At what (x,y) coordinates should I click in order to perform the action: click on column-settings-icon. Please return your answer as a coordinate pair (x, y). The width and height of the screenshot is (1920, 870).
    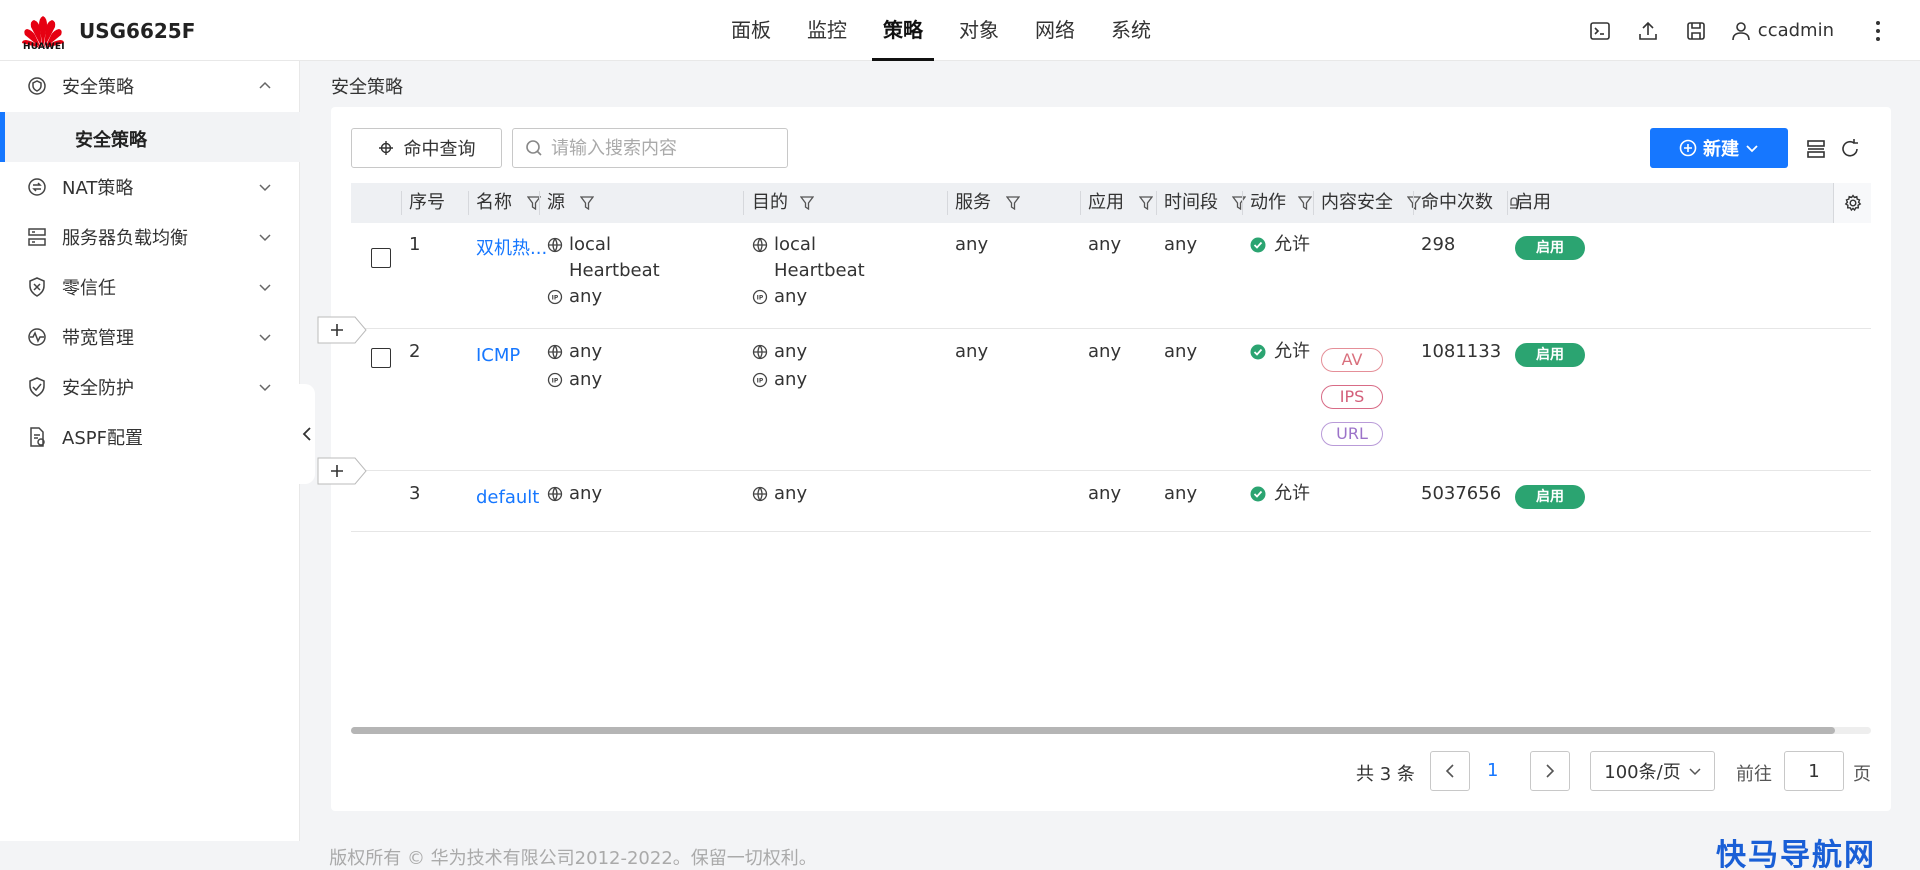
    Looking at the image, I should click on (1816, 149).